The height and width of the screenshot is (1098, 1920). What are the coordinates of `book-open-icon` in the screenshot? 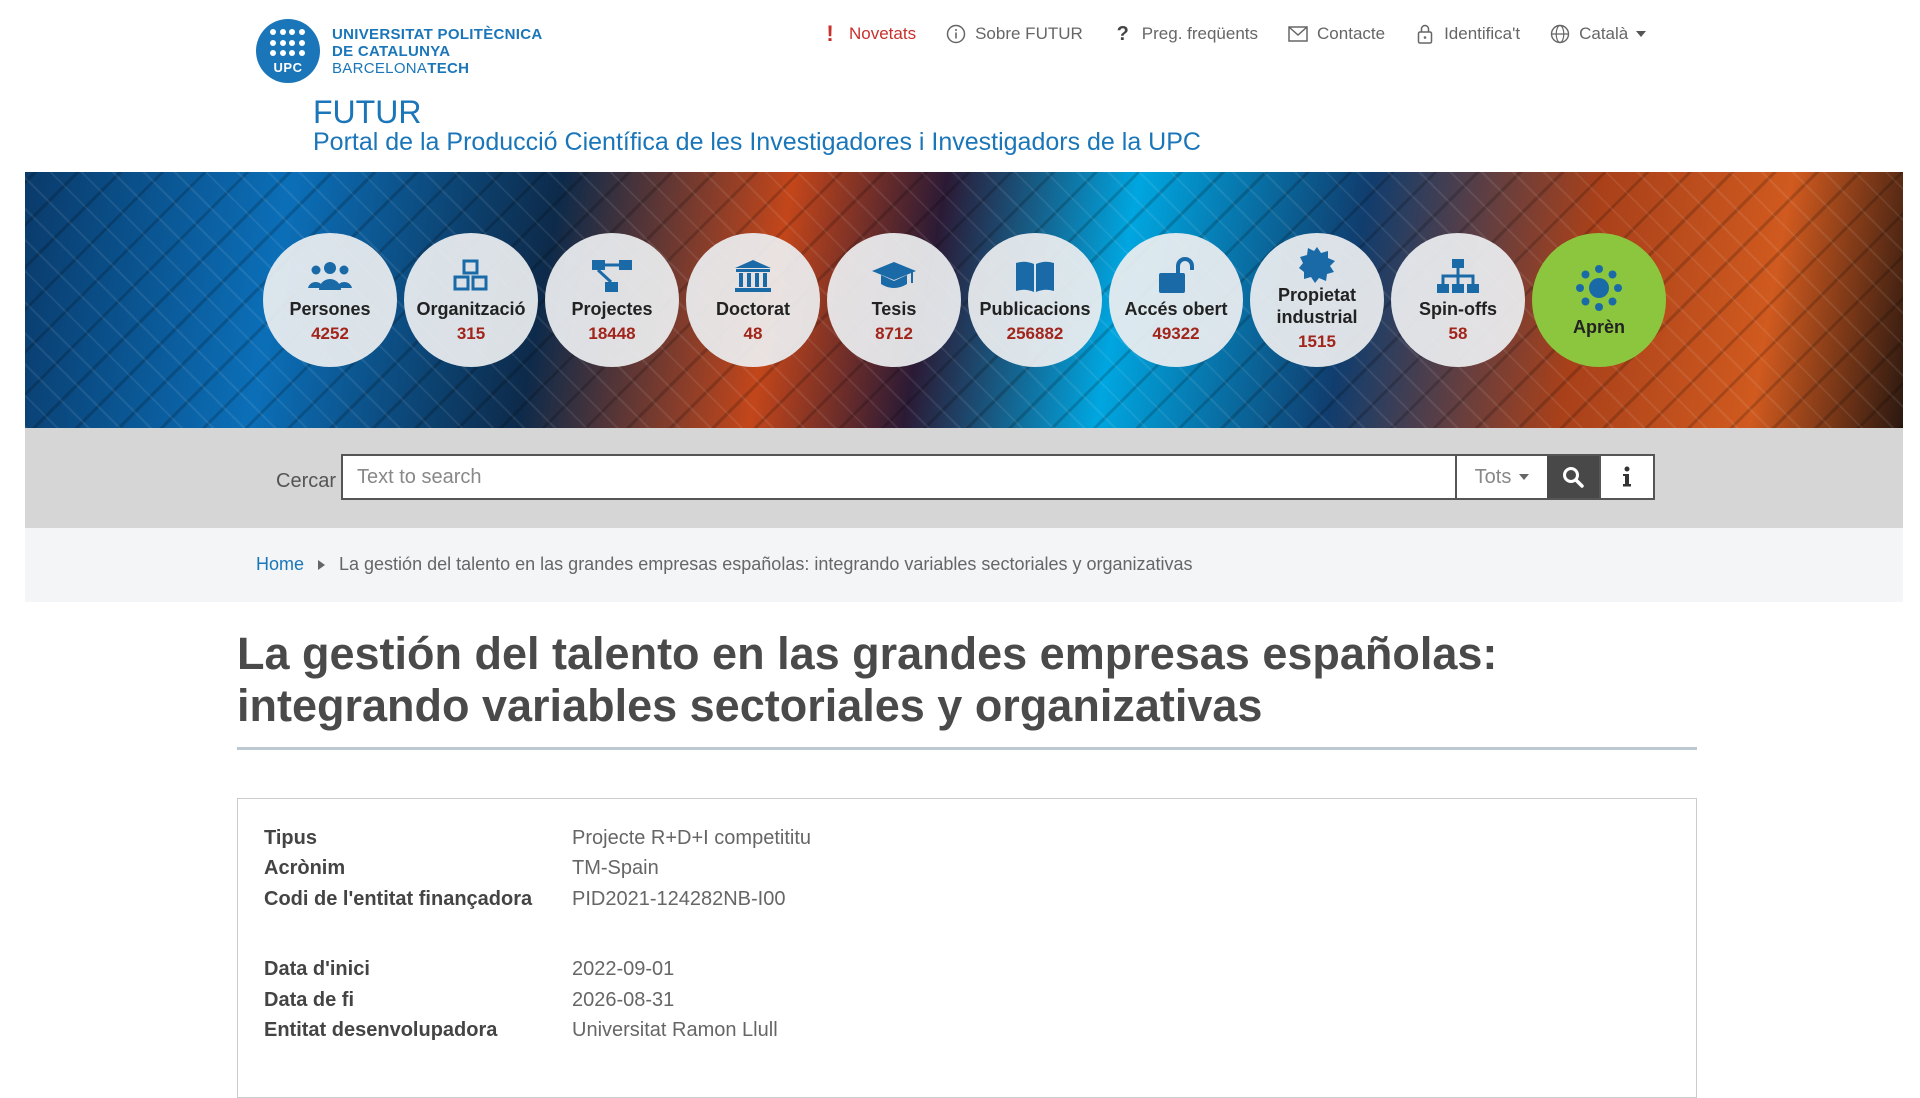 It's located at (1035, 276).